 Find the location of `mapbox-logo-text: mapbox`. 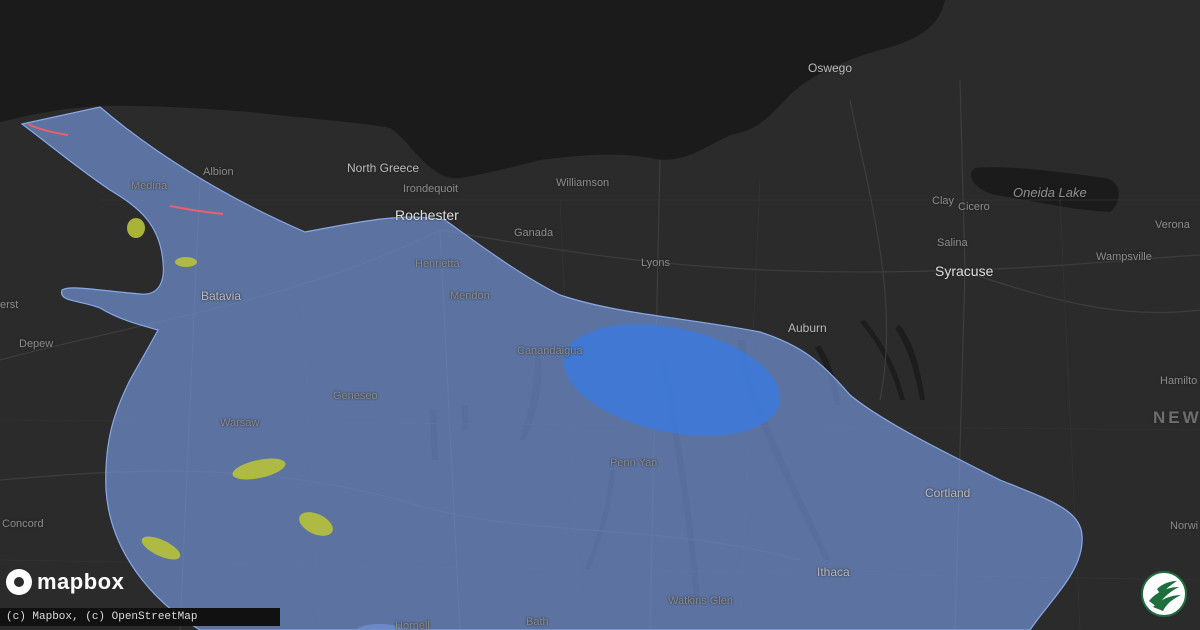

mapbox-logo-text: mapbox is located at coordinates (81, 581).